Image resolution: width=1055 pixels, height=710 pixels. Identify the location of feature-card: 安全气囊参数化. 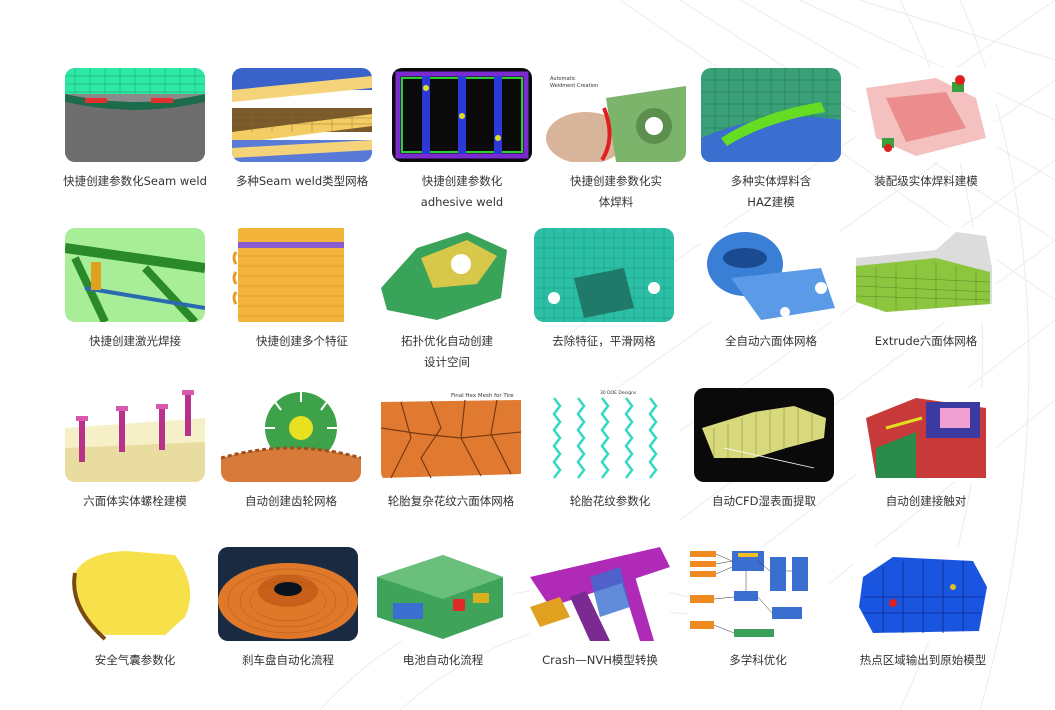
(135, 609).